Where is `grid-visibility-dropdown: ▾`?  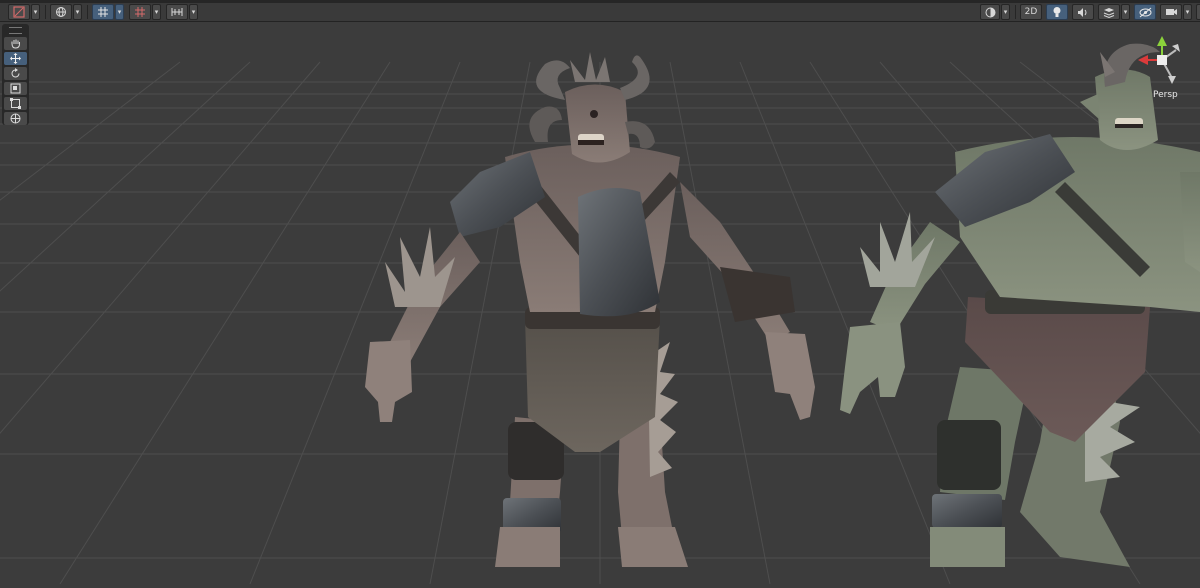
grid-visibility-dropdown: ▾ is located at coordinates (193, 12).